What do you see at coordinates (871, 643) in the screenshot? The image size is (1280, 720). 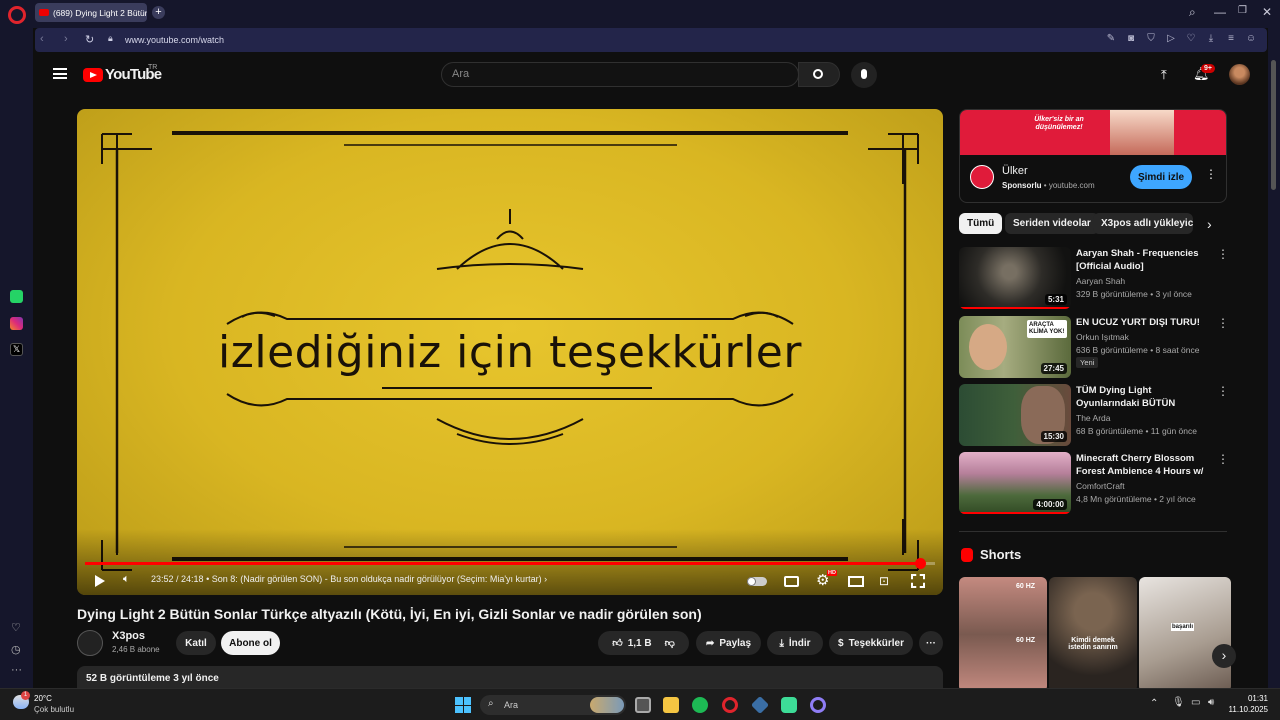 I see `thanks-button: $ Teşekkürler` at bounding box center [871, 643].